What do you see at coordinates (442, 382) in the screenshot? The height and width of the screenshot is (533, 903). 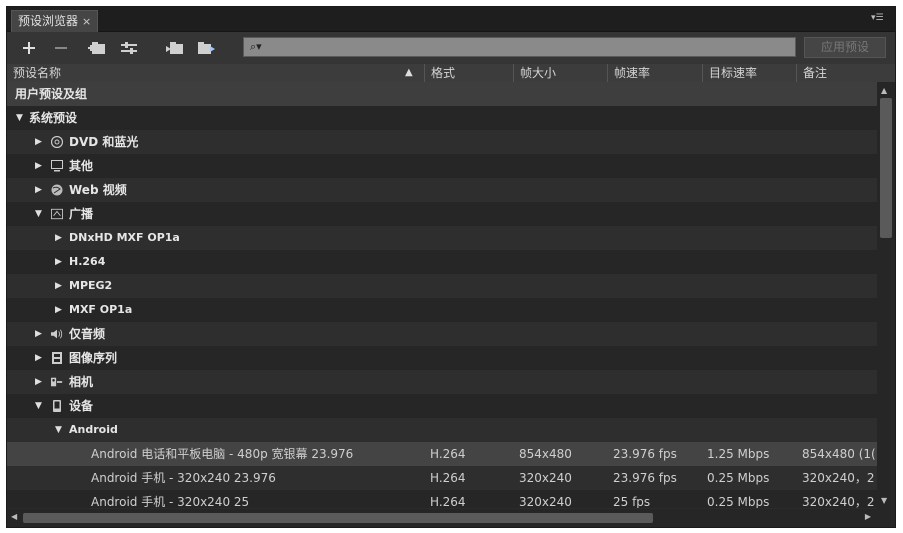 I see `tree-row-camera: ▶ 相机` at bounding box center [442, 382].